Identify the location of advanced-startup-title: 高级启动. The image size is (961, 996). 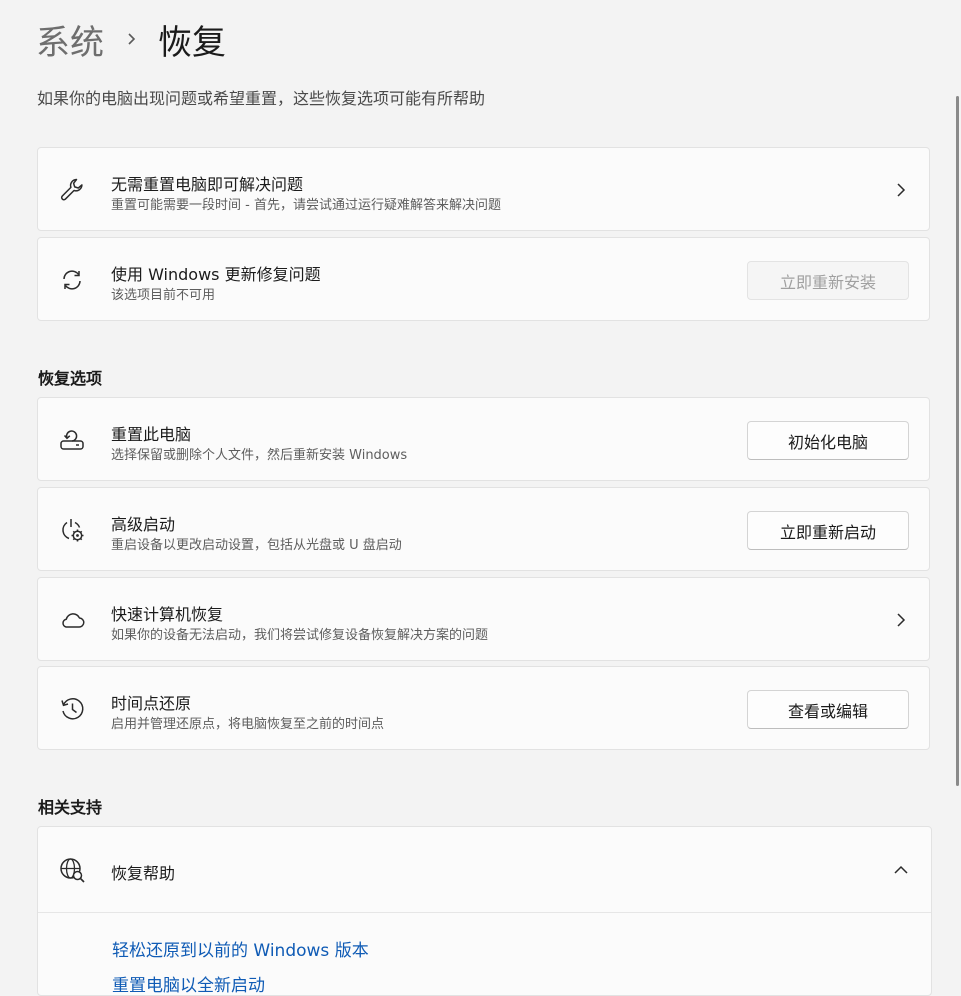
(143, 524).